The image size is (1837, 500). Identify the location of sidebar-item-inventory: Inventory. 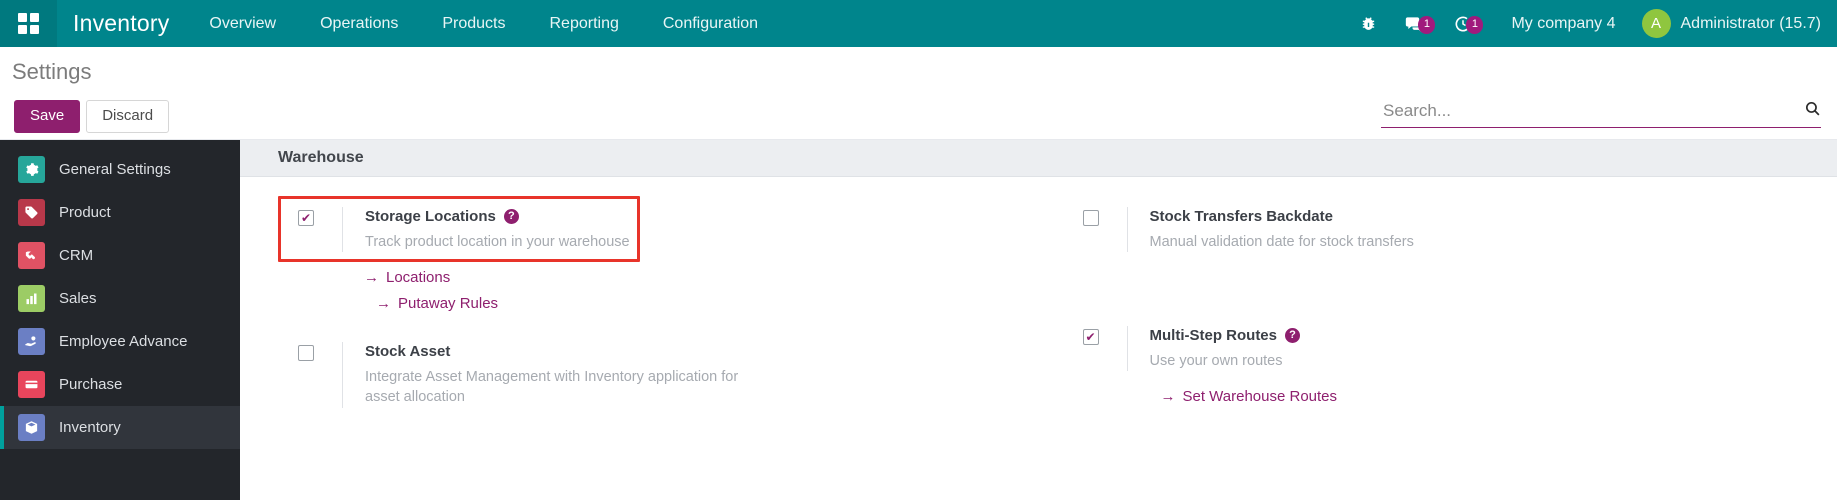
(120, 427).